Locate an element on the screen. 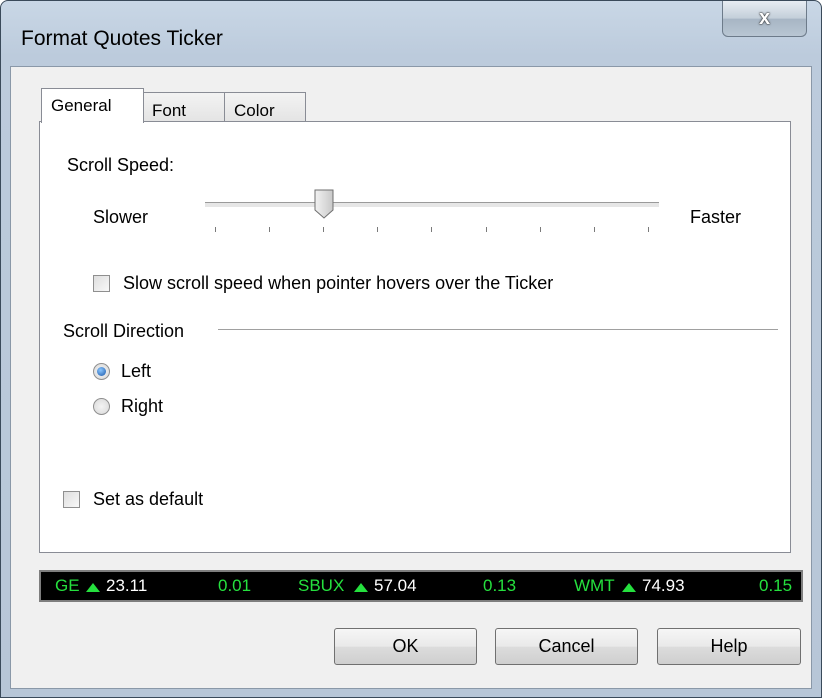  ticker-price: 23.11 is located at coordinates (127, 585).